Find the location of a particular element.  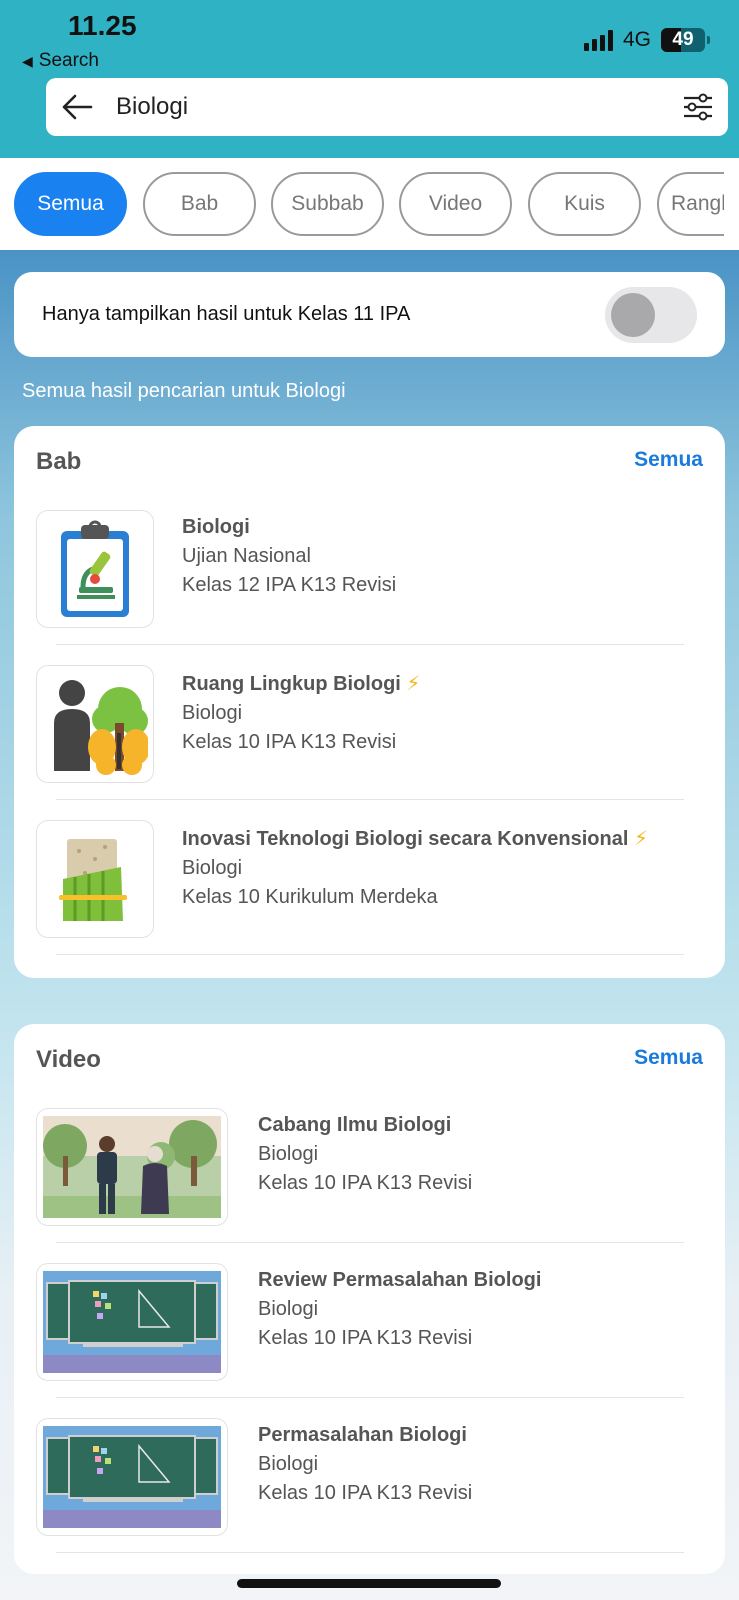

class-filter-card: Hanya tampilkan hasil untuk Kelas 11 IPA is located at coordinates (369, 314).